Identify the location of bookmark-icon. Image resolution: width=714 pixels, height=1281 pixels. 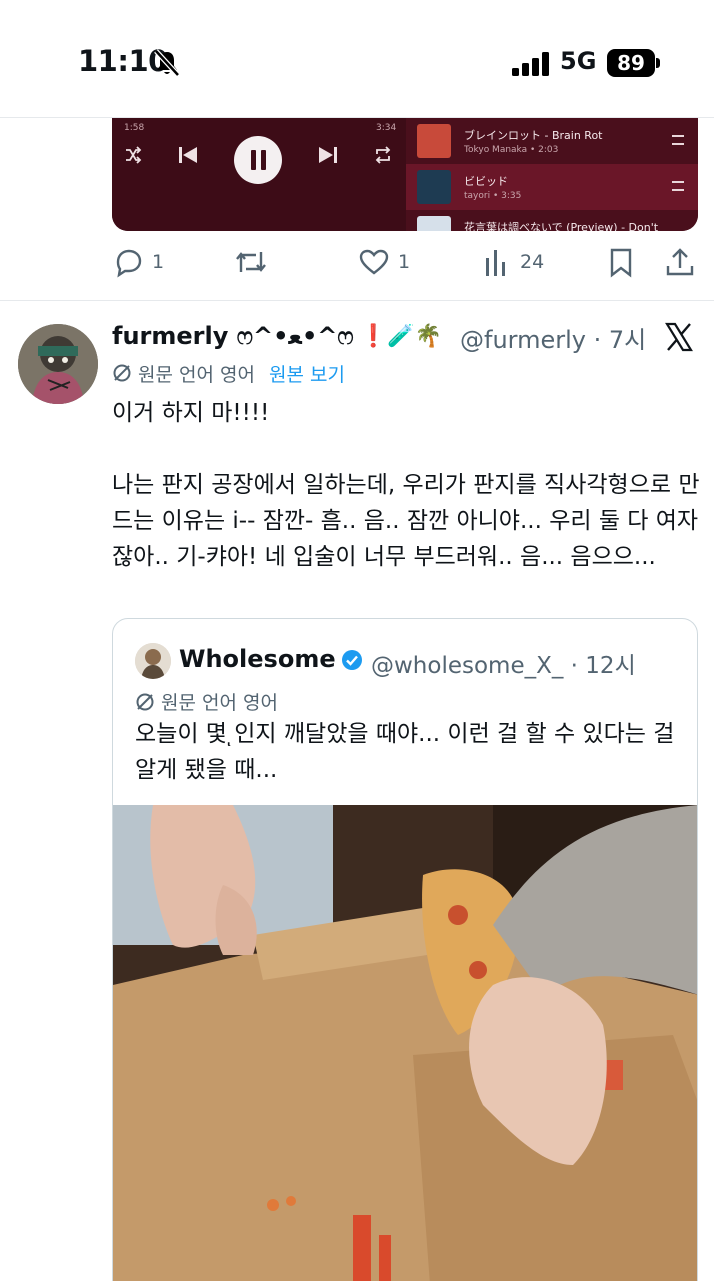
(621, 263).